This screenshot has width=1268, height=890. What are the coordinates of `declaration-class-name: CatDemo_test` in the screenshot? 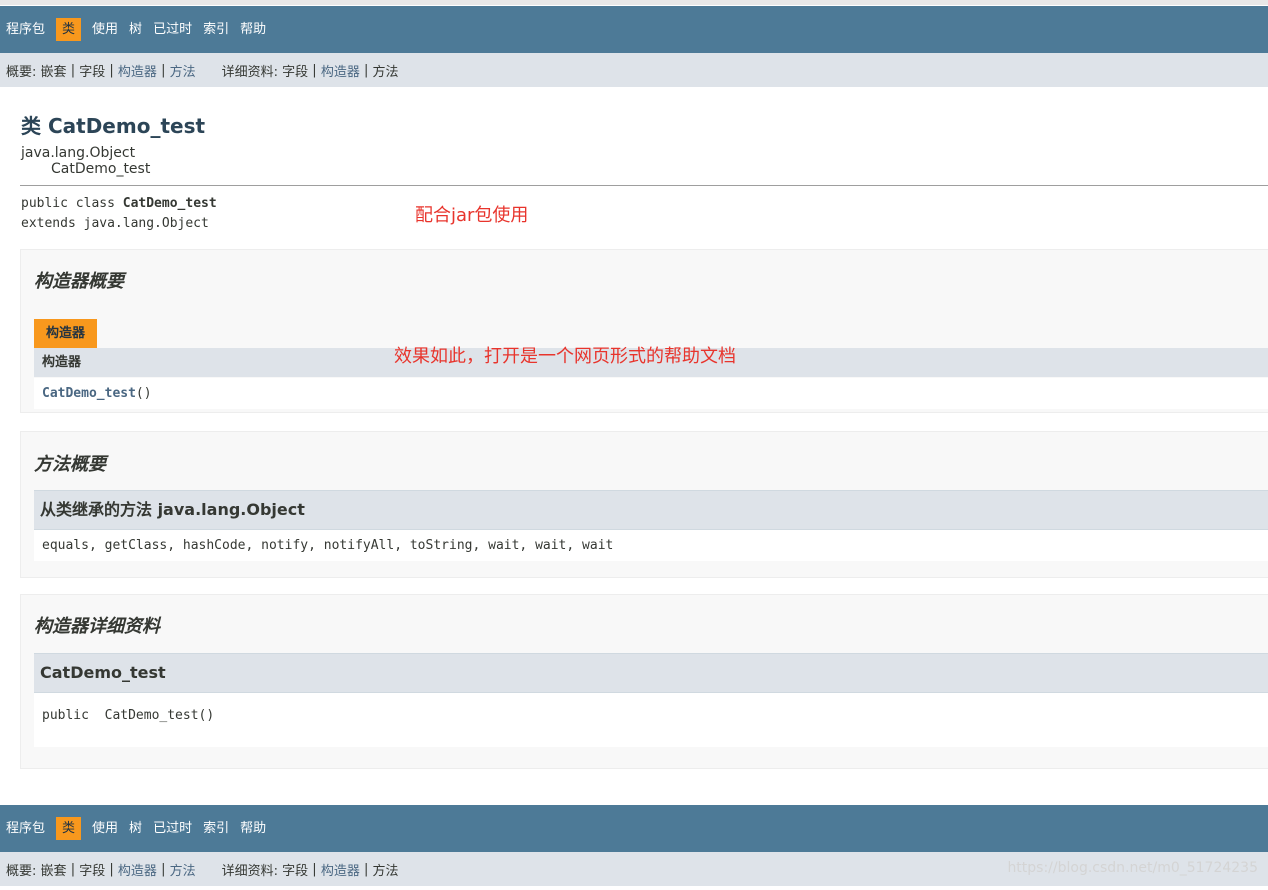 It's located at (169, 203).